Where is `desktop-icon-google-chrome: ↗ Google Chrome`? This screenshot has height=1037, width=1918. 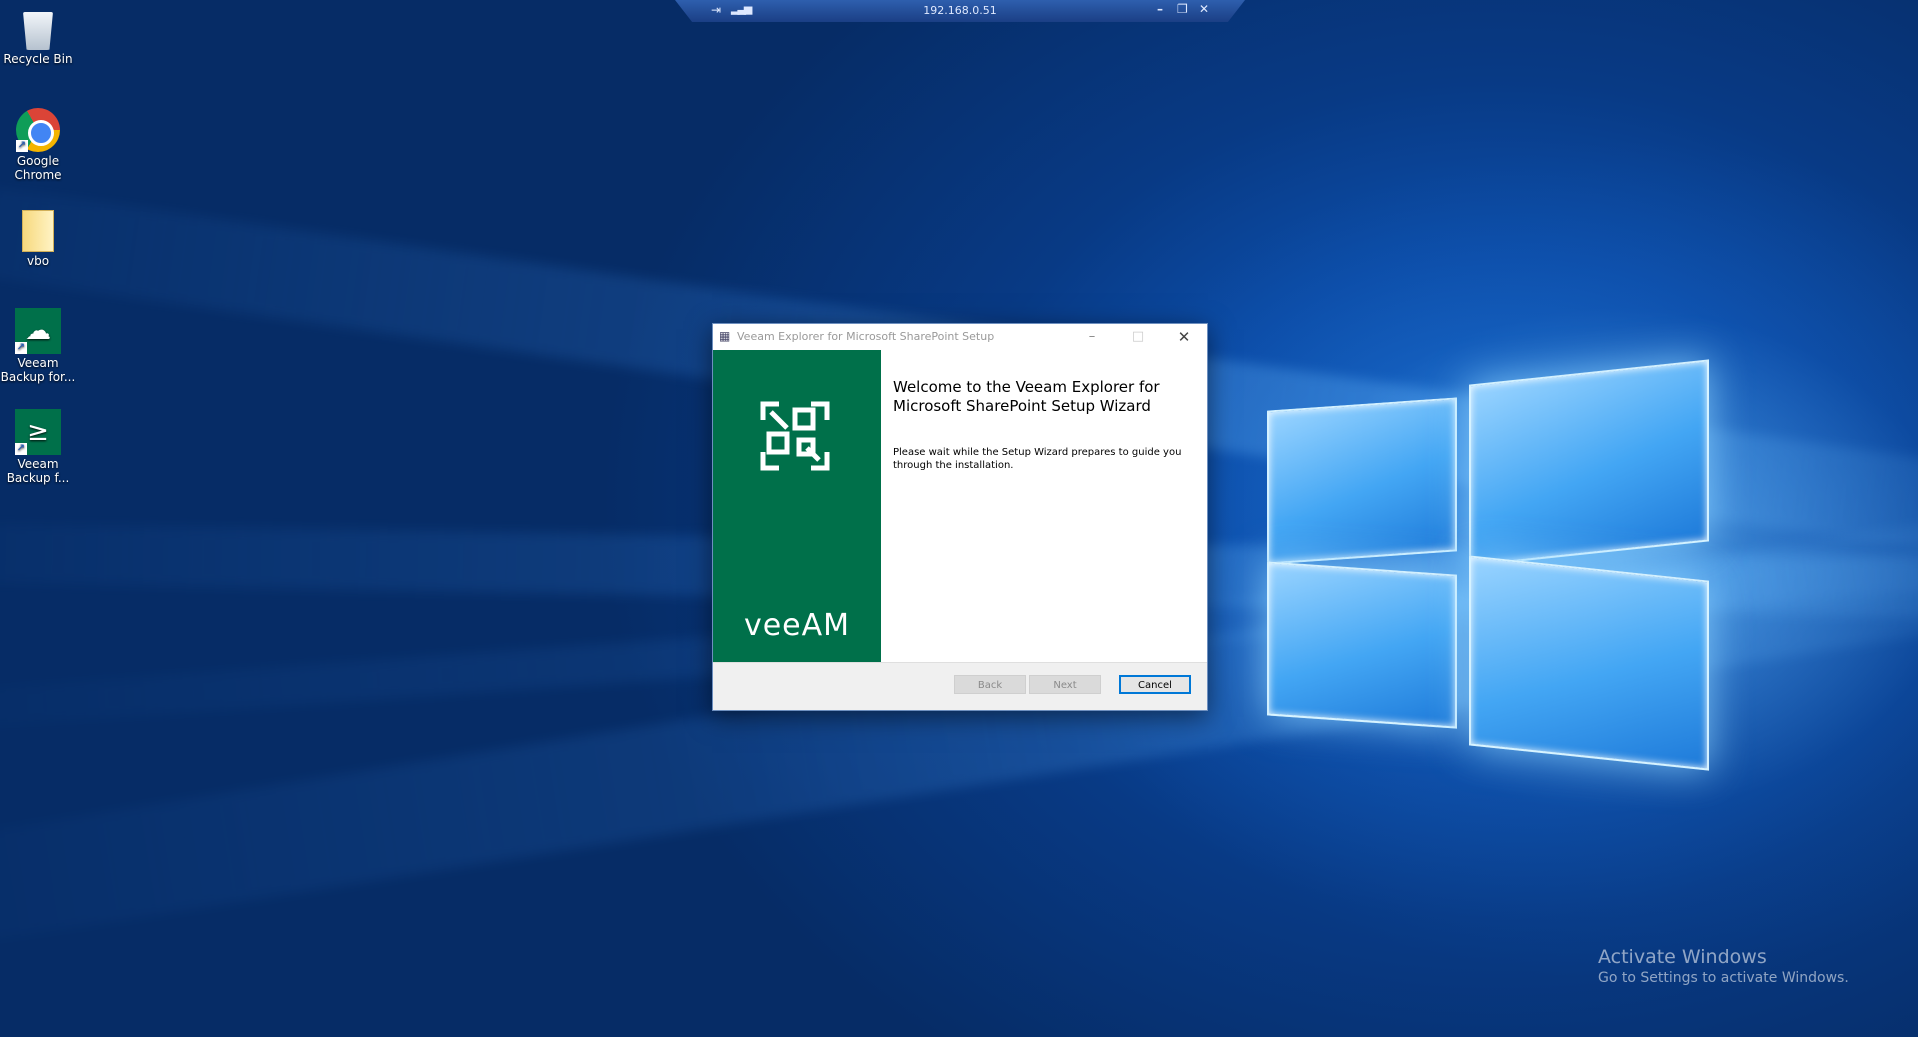
desktop-icon-google-chrome: ↗ Google Chrome is located at coordinates (38, 145).